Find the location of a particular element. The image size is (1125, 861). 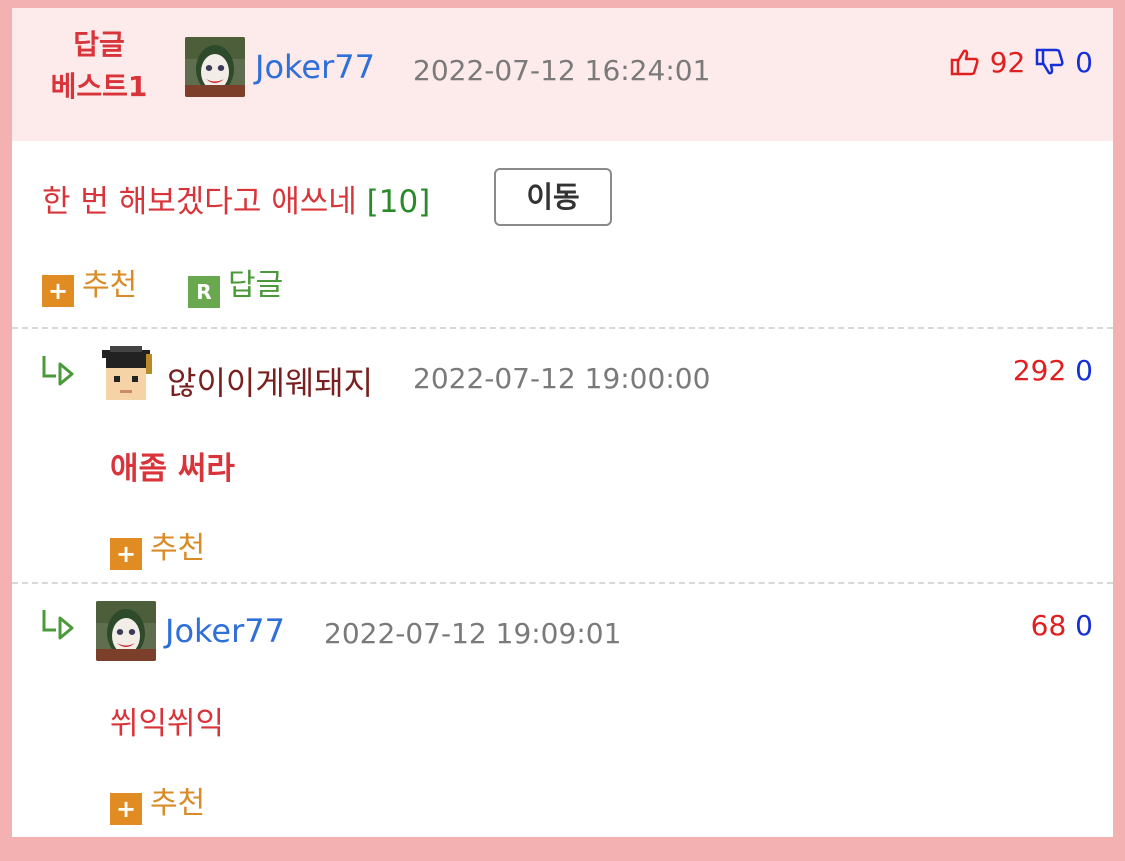

comment-date: 2022-07-12 16:24:01 is located at coordinates (562, 70).